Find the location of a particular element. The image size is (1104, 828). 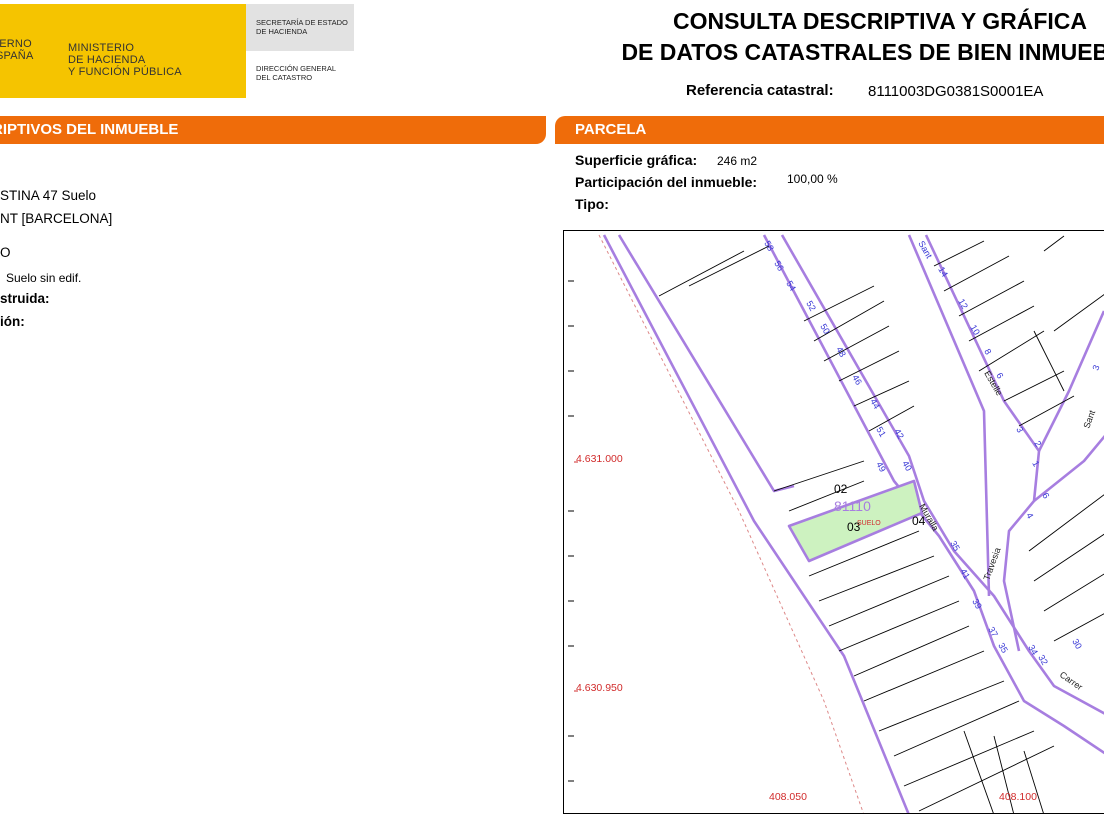

gobierno-text: IERNO SPAÑA is located at coordinates (17, 50).